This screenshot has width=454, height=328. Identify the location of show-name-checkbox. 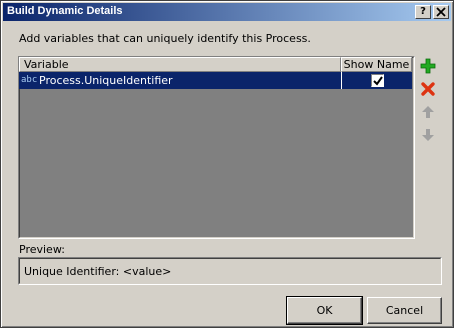
(377, 80).